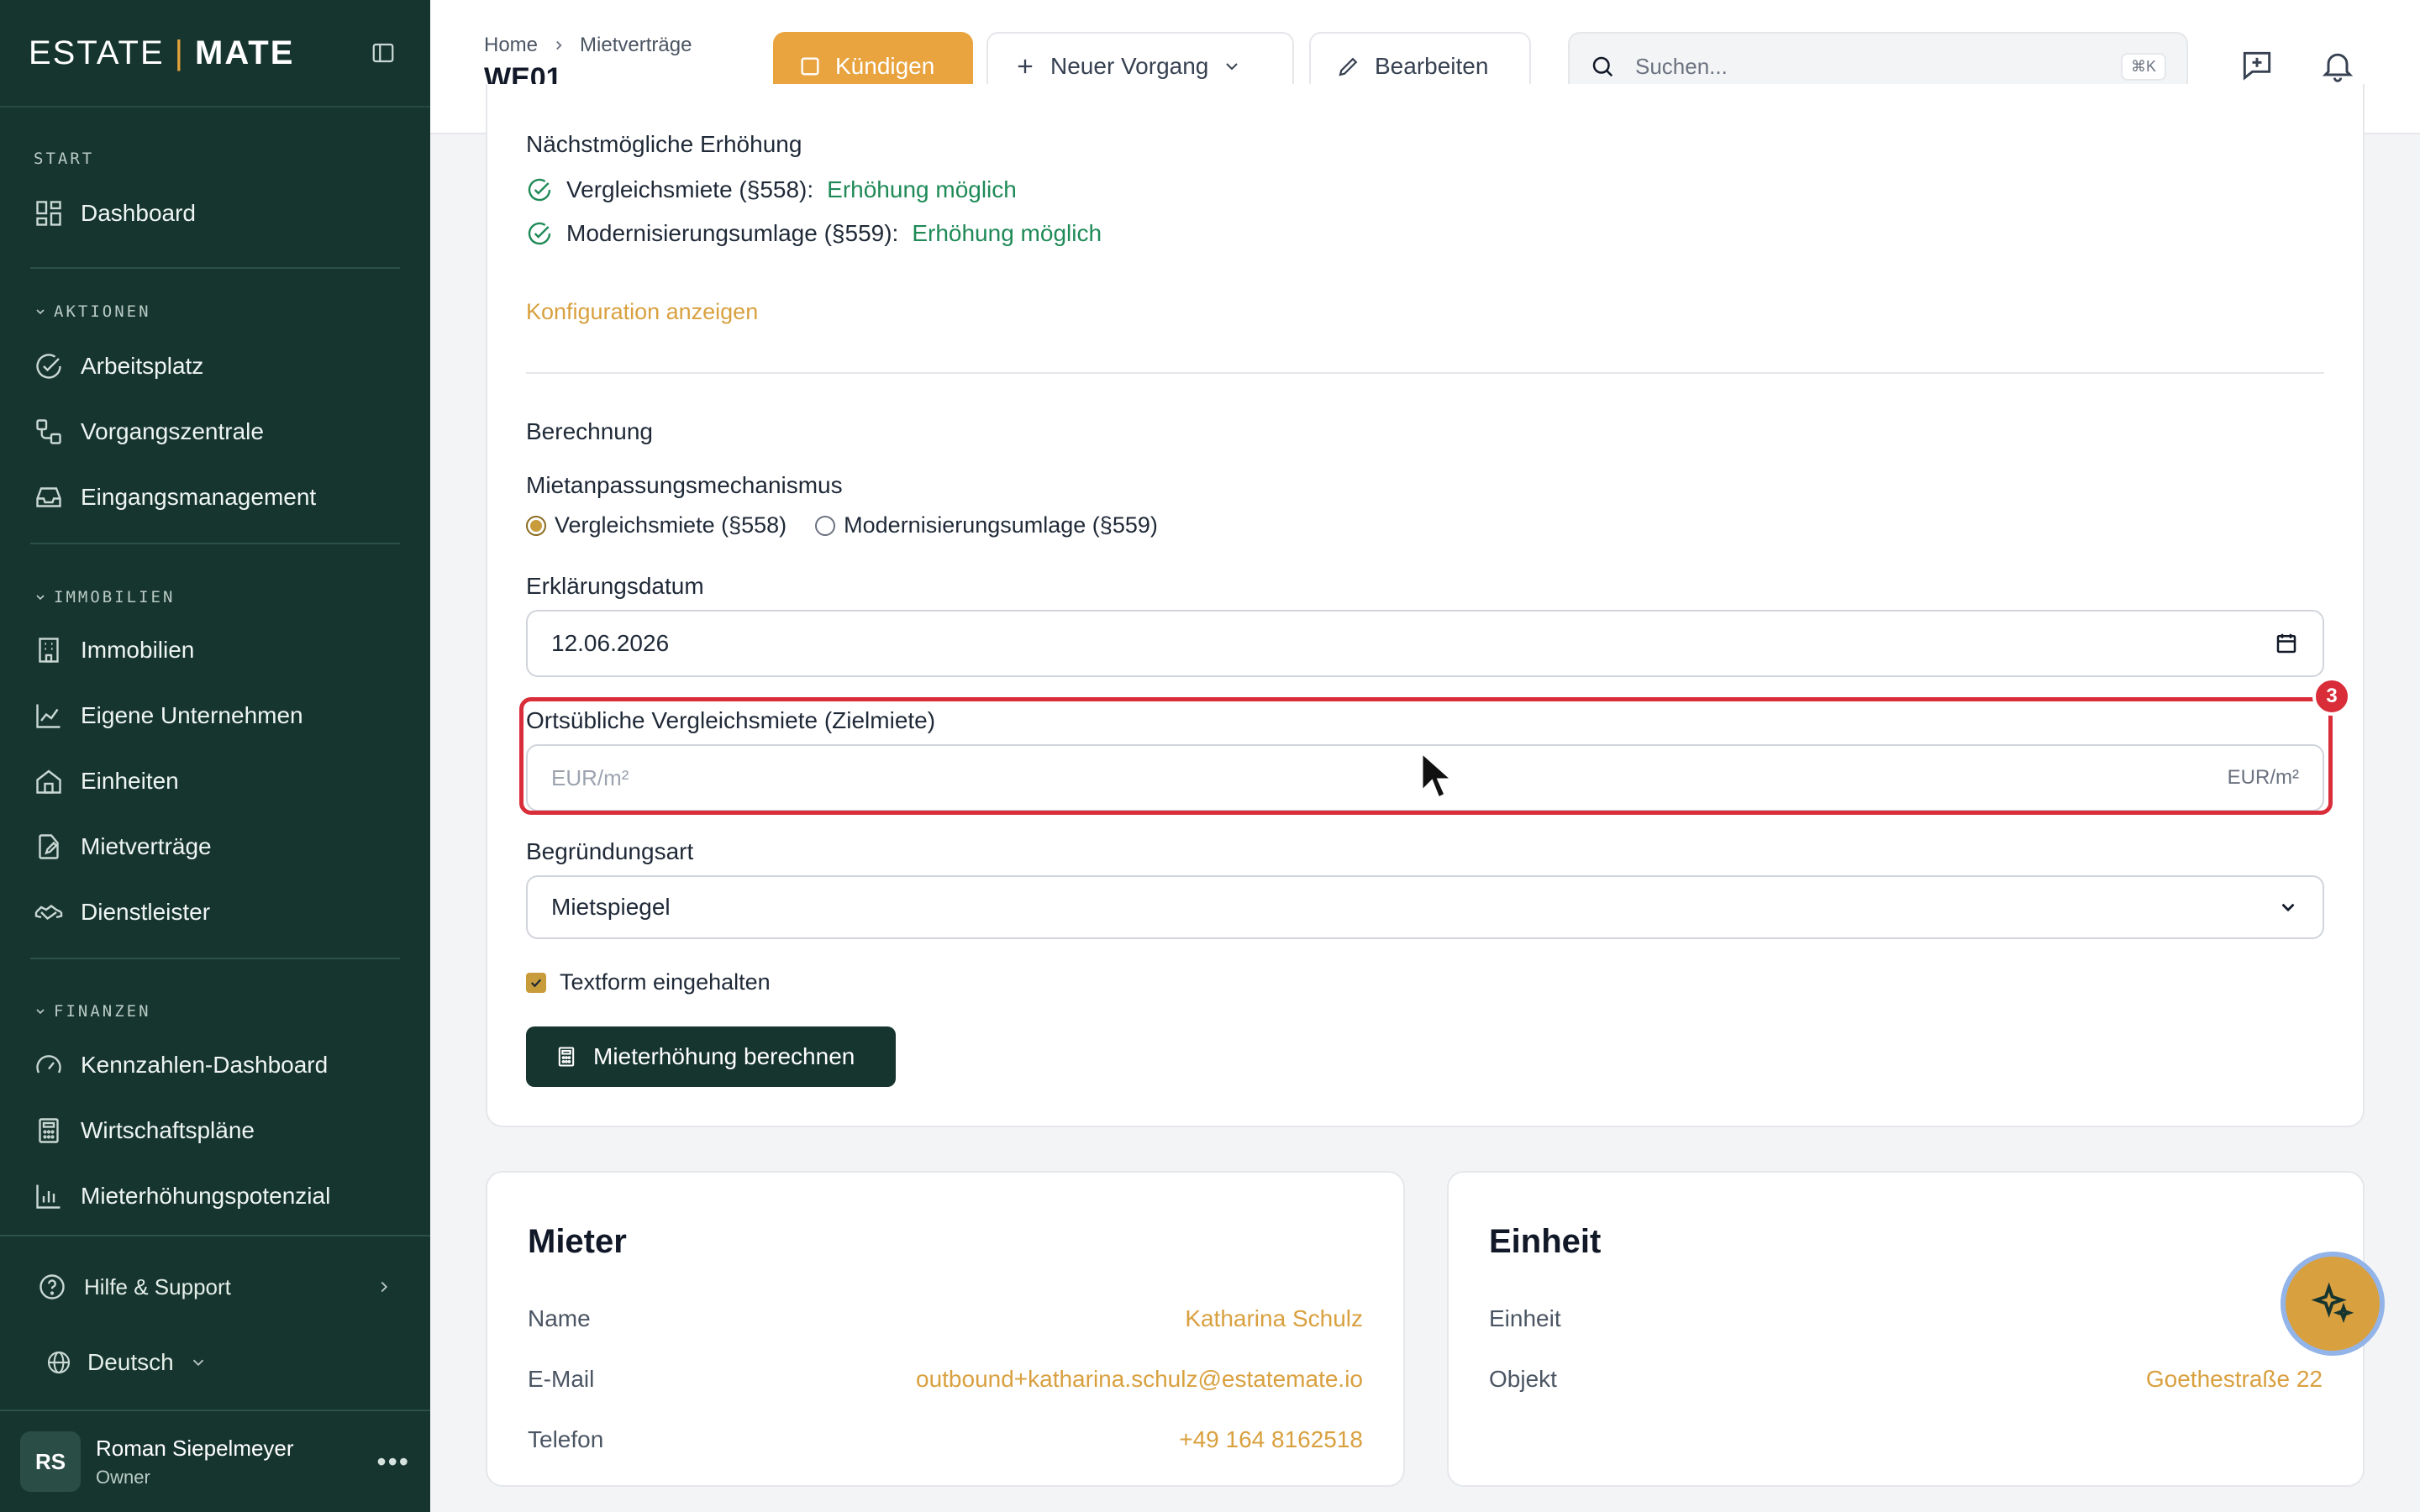 The width and height of the screenshot is (2420, 1512). I want to click on logo-row: ESTATE | MATE, so click(215, 54).